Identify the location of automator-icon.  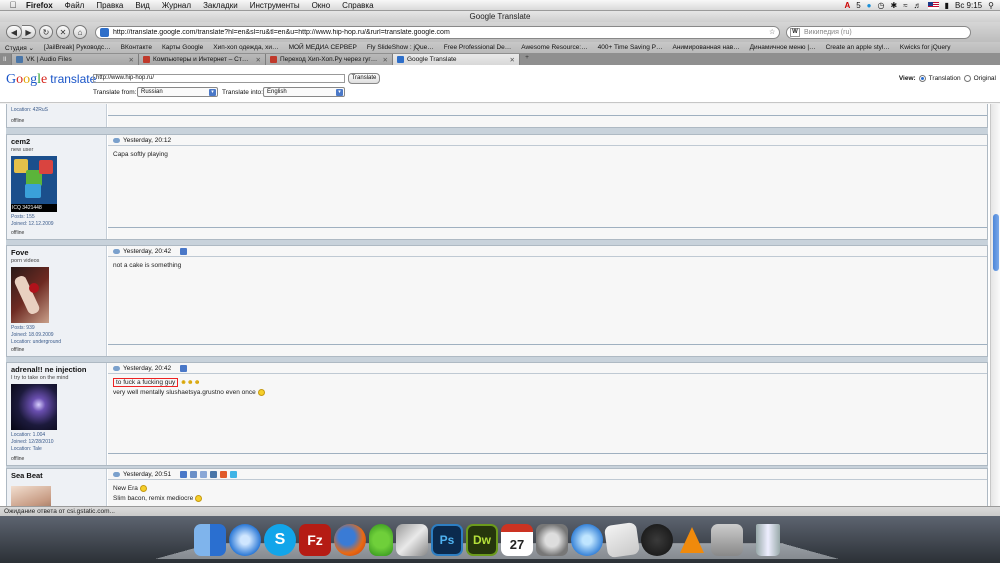
(727, 540).